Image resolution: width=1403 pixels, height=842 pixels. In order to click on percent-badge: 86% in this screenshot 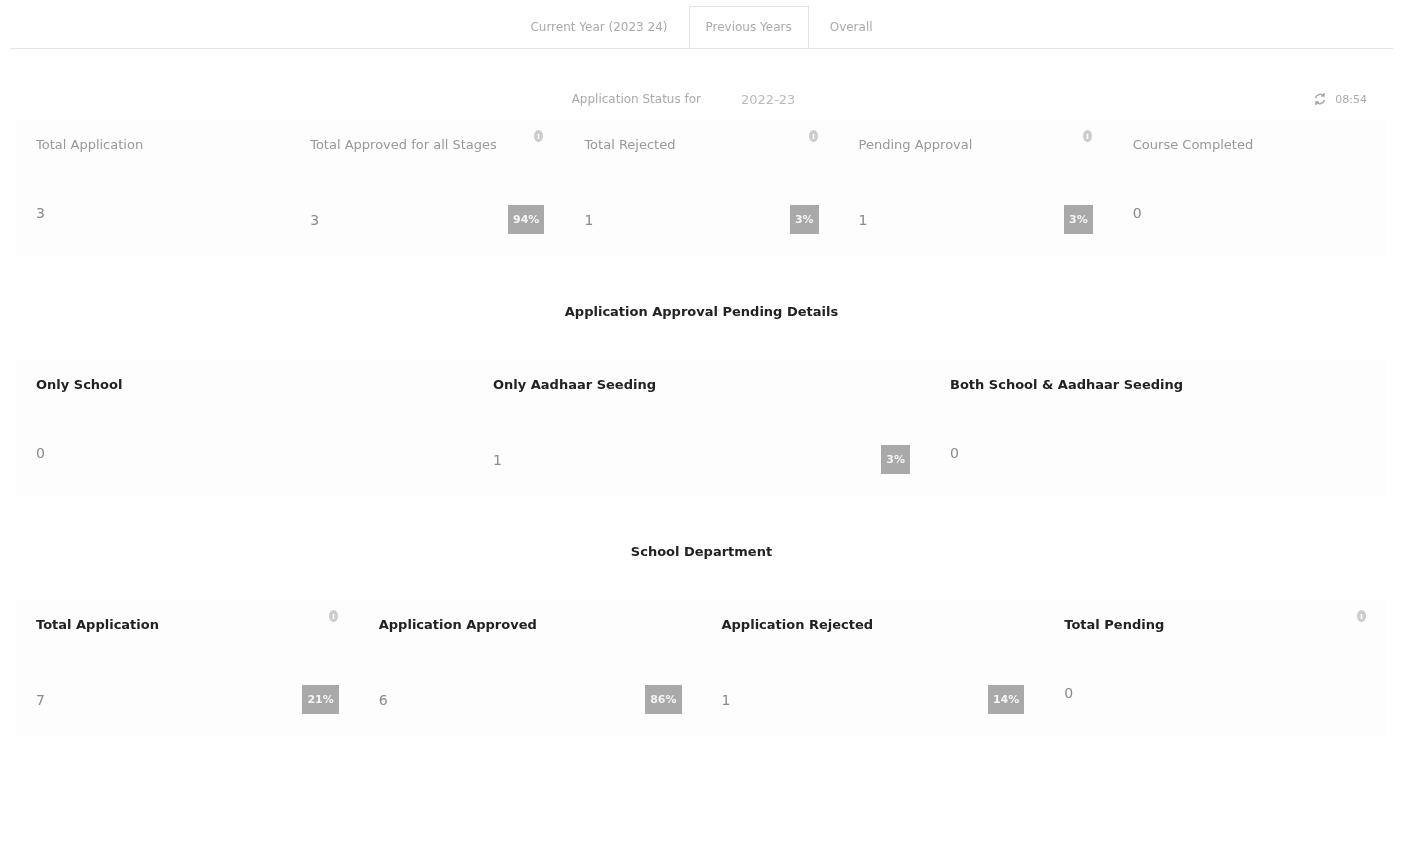, I will do `click(663, 699)`.